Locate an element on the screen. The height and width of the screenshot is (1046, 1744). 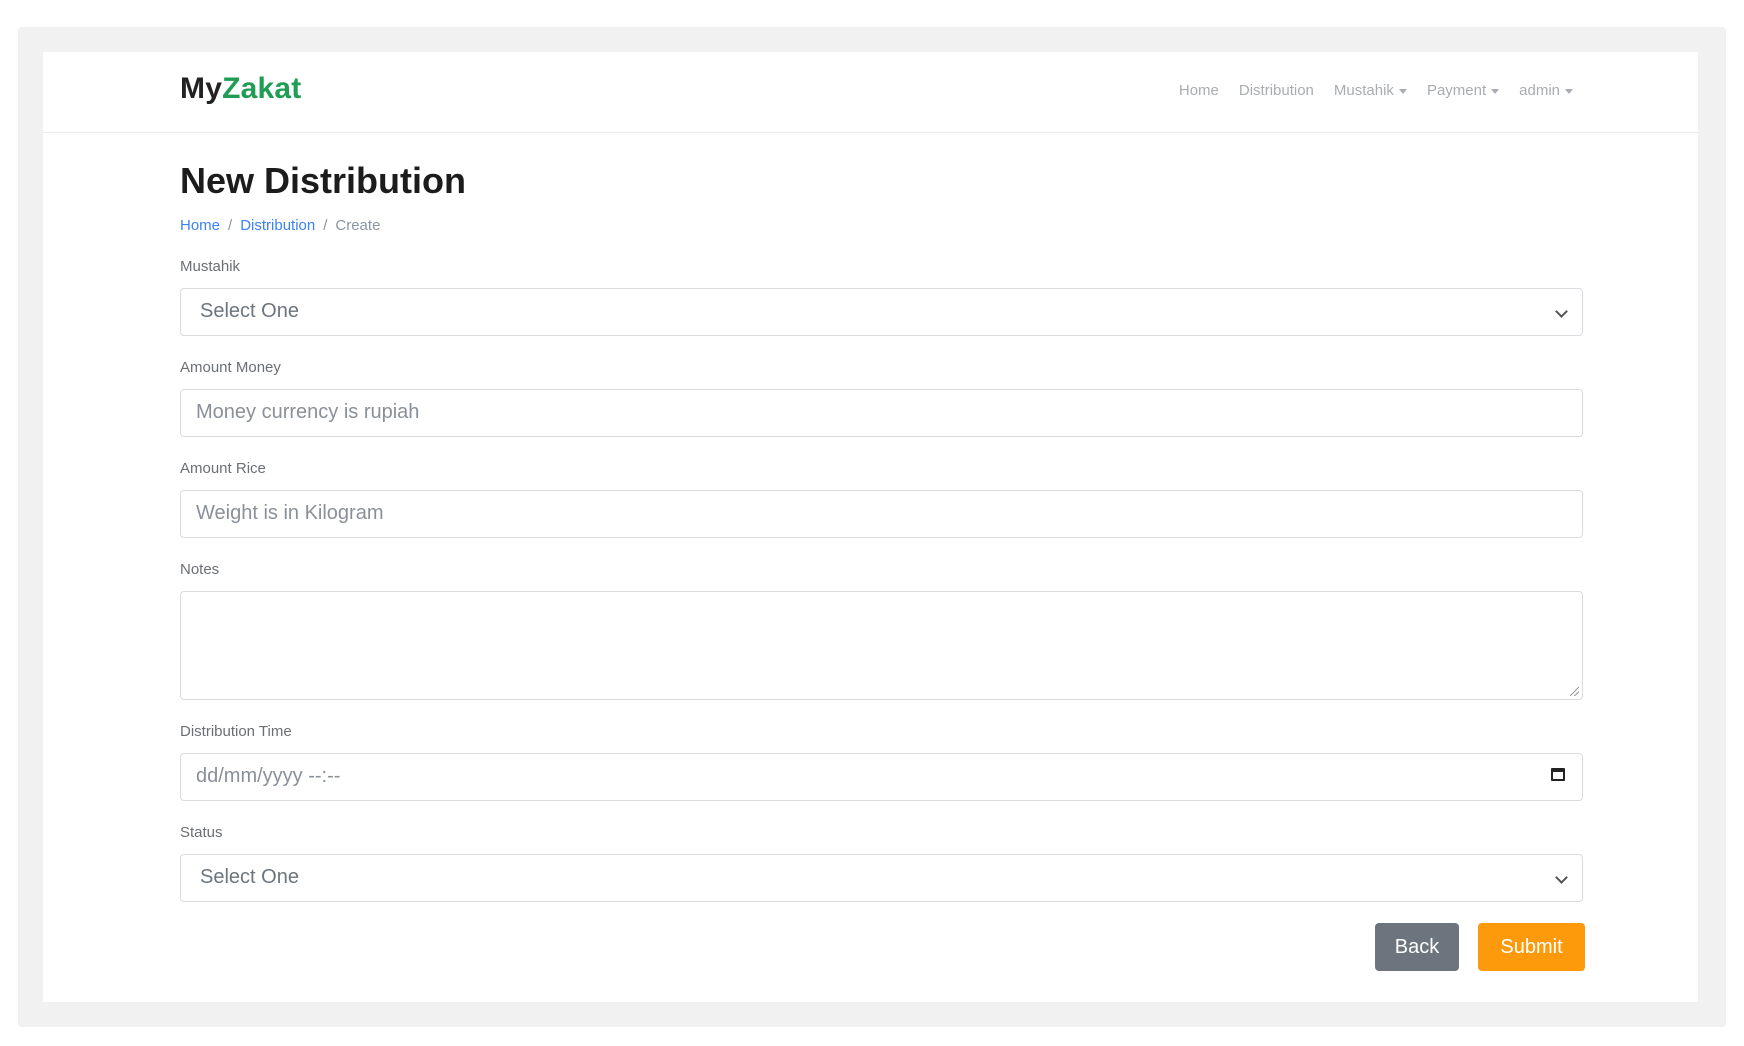
mustahik-label: Mustahik is located at coordinates (210, 266).